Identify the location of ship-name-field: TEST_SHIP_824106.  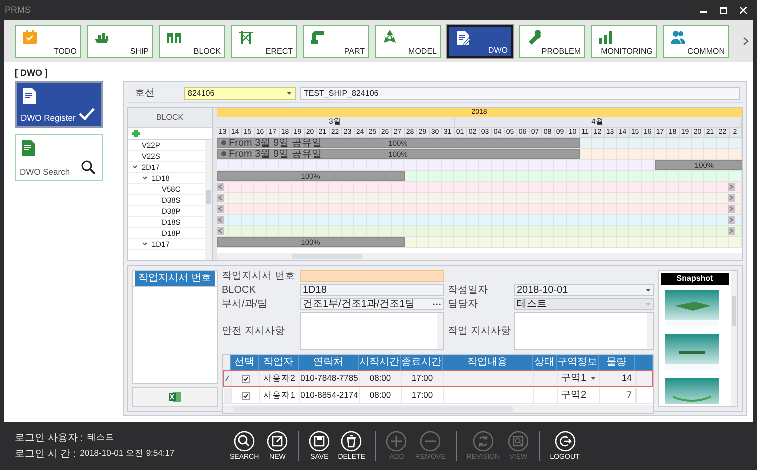
(520, 93).